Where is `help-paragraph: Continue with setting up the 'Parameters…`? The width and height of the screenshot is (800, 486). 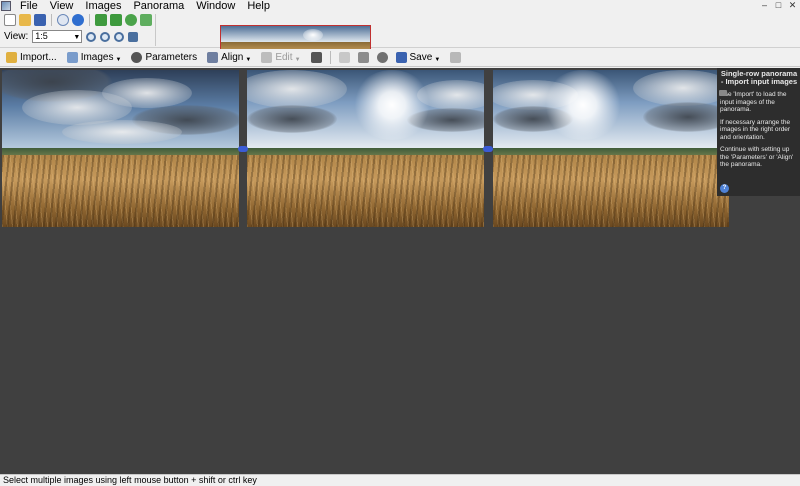
help-paragraph: Continue with setting up the 'Parameters… is located at coordinates (757, 157).